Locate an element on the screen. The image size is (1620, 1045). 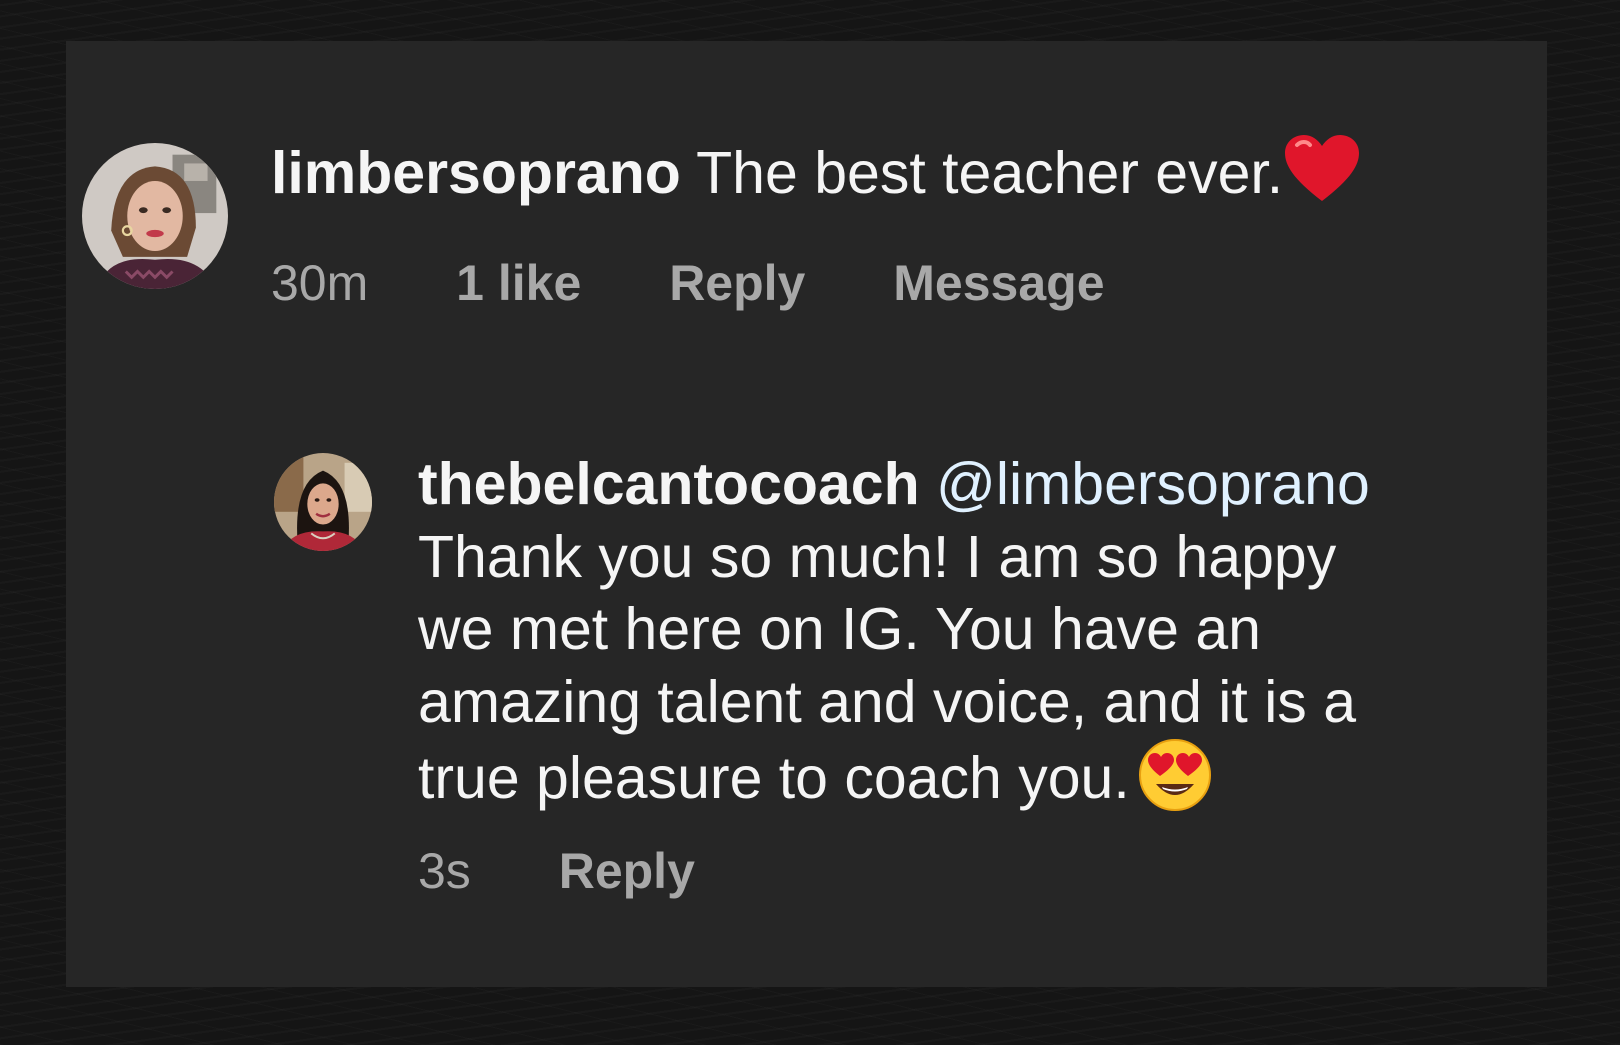
reply-body-line: amazing talent and voice, and it is a is located at coordinates (887, 701).